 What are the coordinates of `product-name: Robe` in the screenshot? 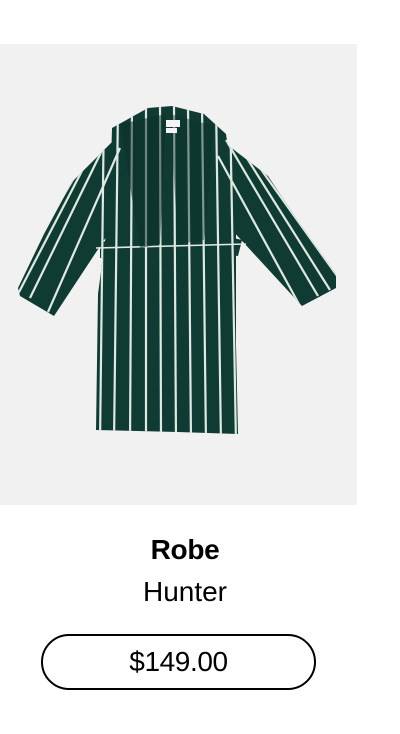 It's located at (185, 550).